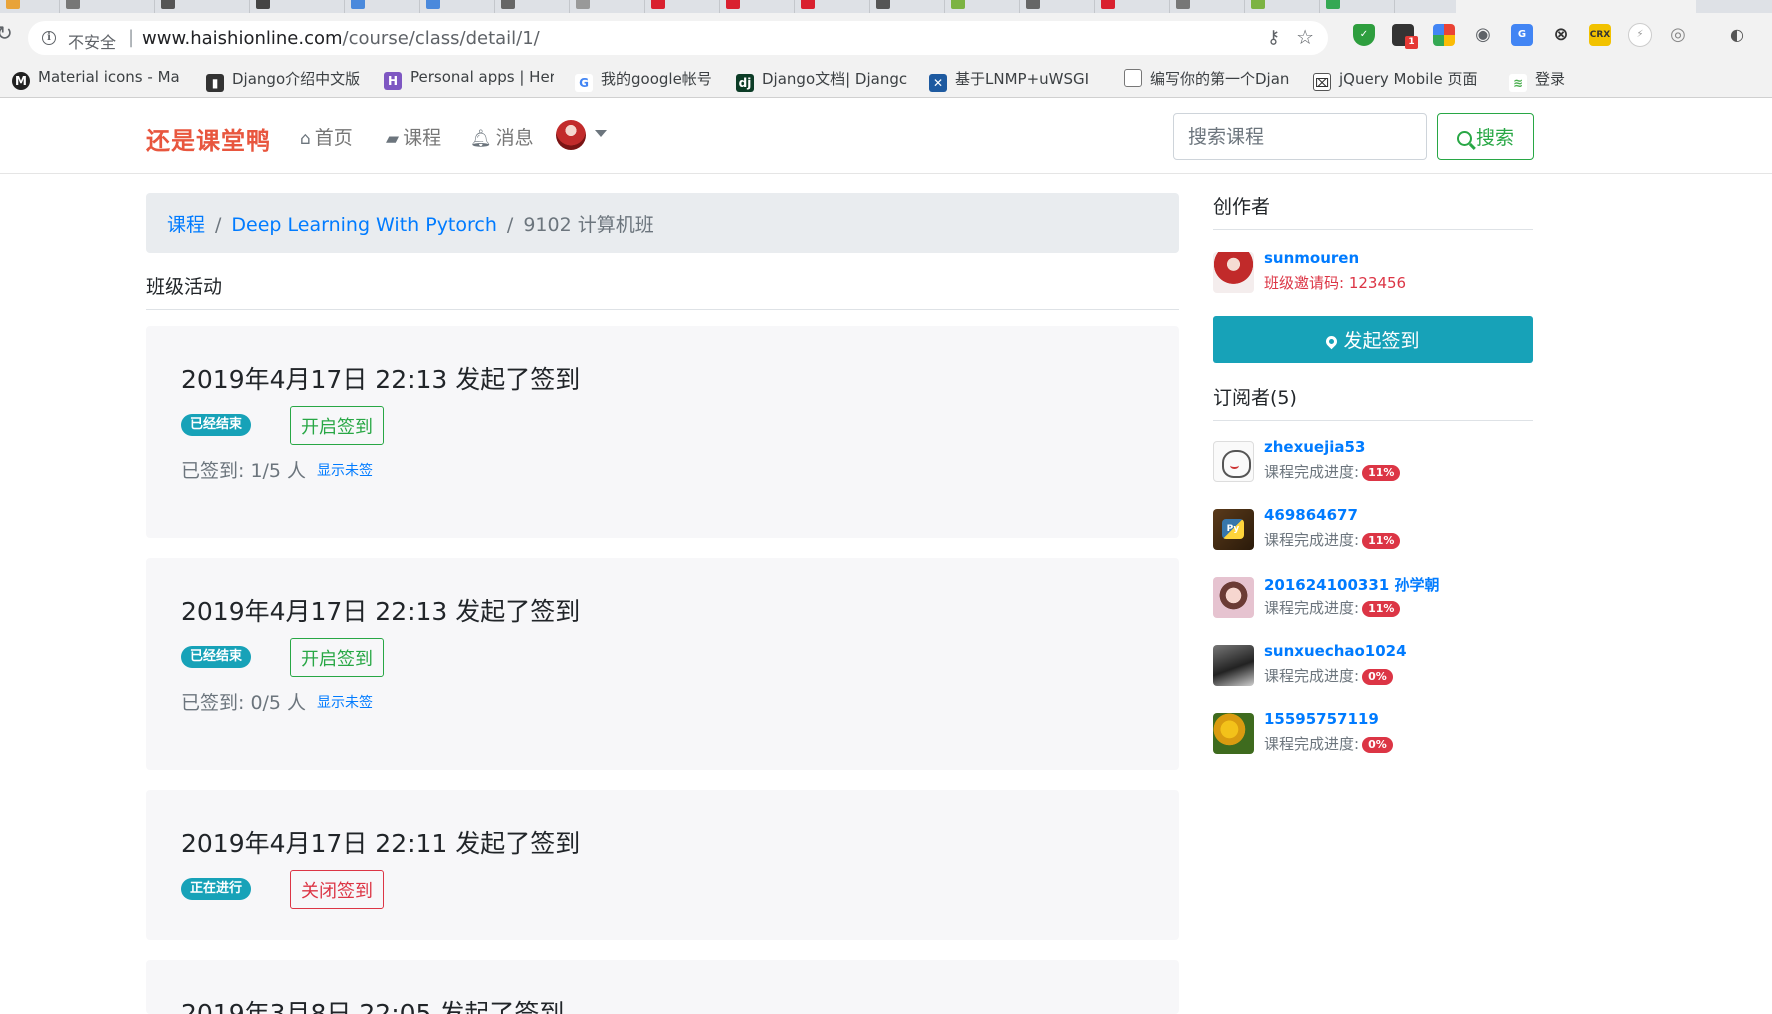 The width and height of the screenshot is (1772, 1014). Describe the element at coordinates (1014, 80) in the screenshot. I see `bookmark-item: ✕ 基于LNMP+uWSGI` at that location.